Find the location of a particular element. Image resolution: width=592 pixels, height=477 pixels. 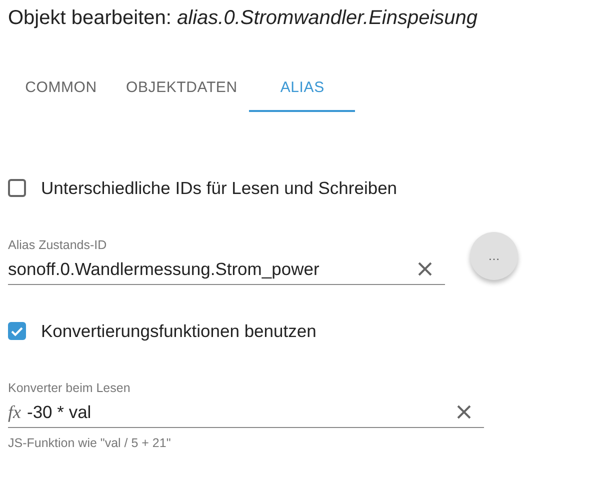

function-prefix: fx is located at coordinates (14, 412).